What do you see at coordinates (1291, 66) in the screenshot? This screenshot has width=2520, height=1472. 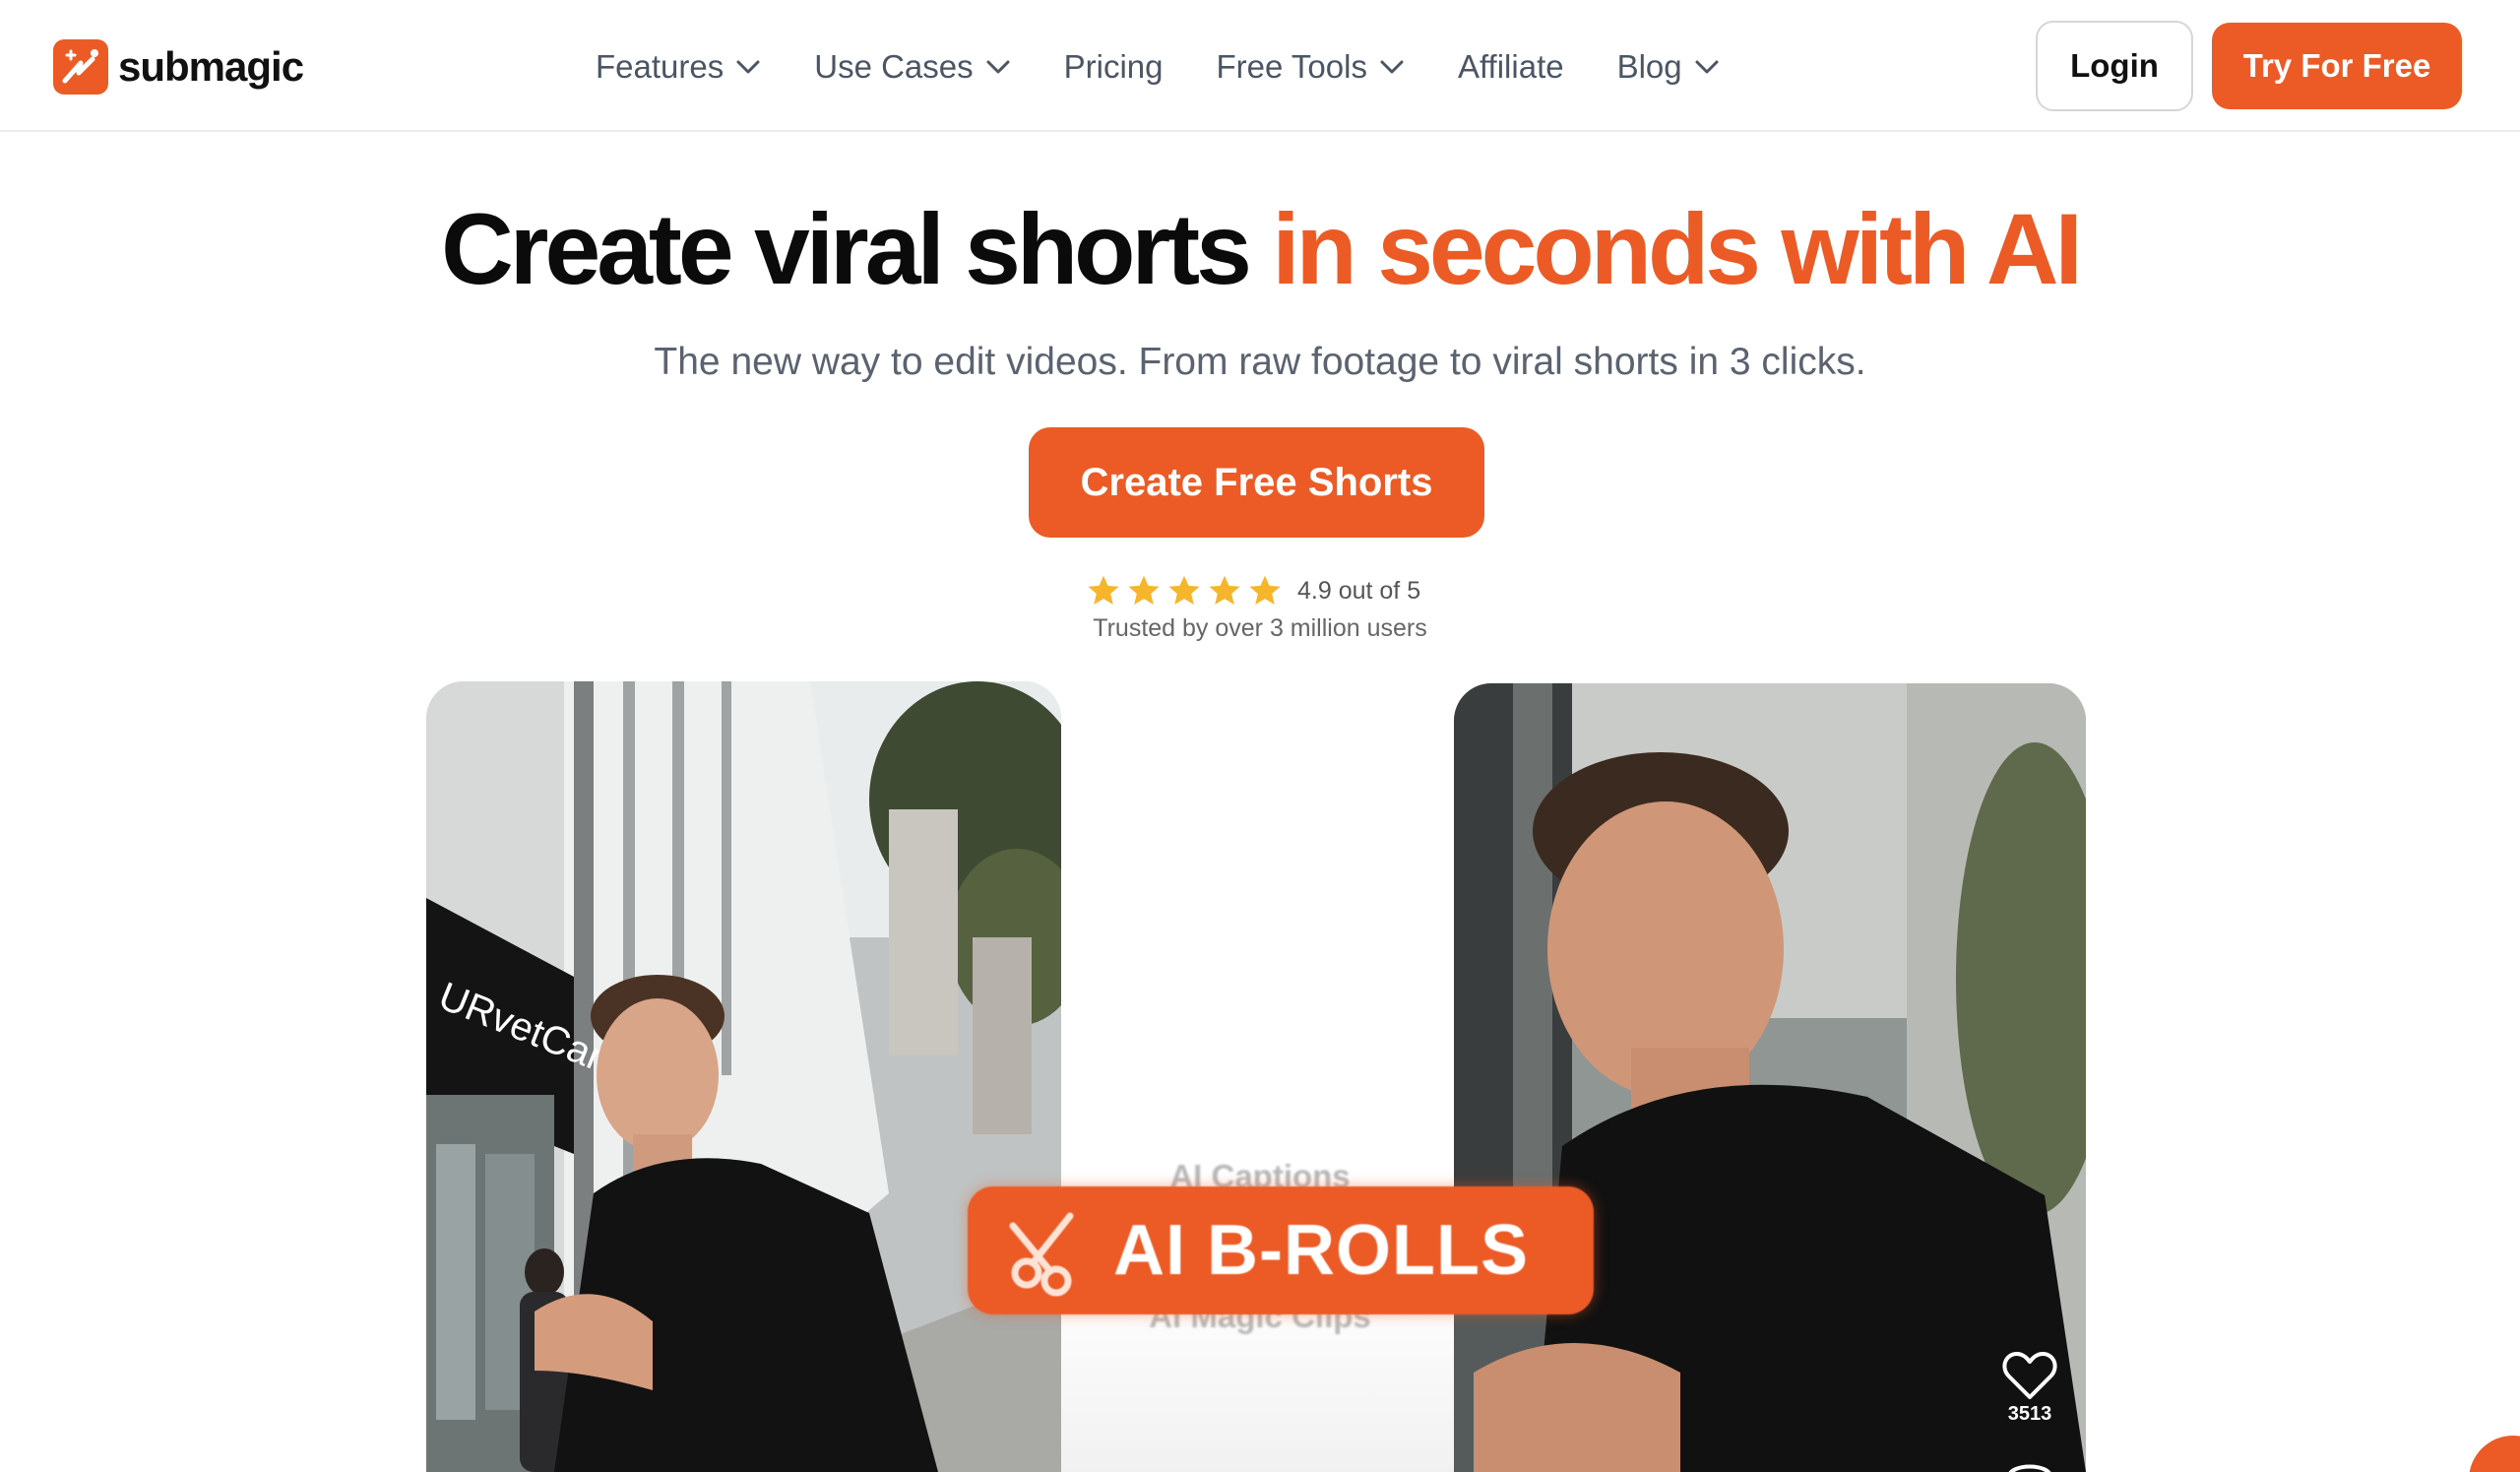 I see `nav-label: Free Tools` at bounding box center [1291, 66].